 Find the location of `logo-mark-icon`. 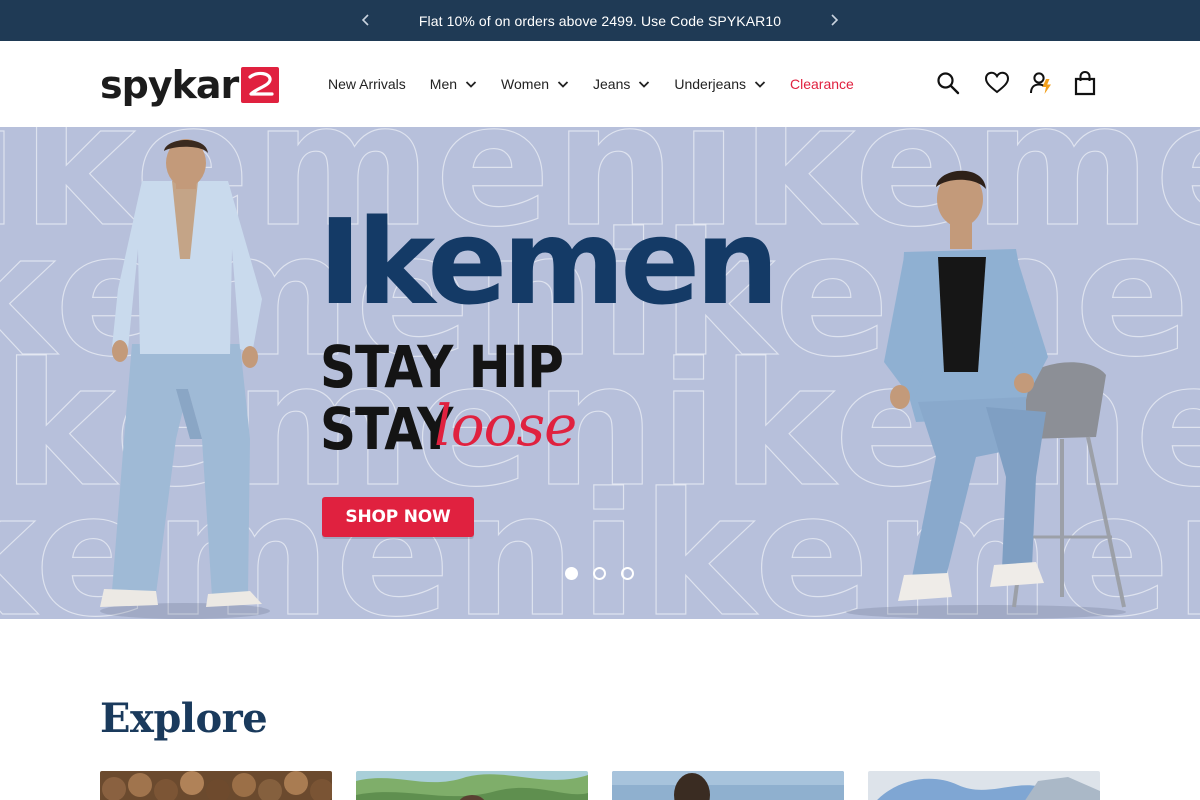

logo-mark-icon is located at coordinates (260, 85).